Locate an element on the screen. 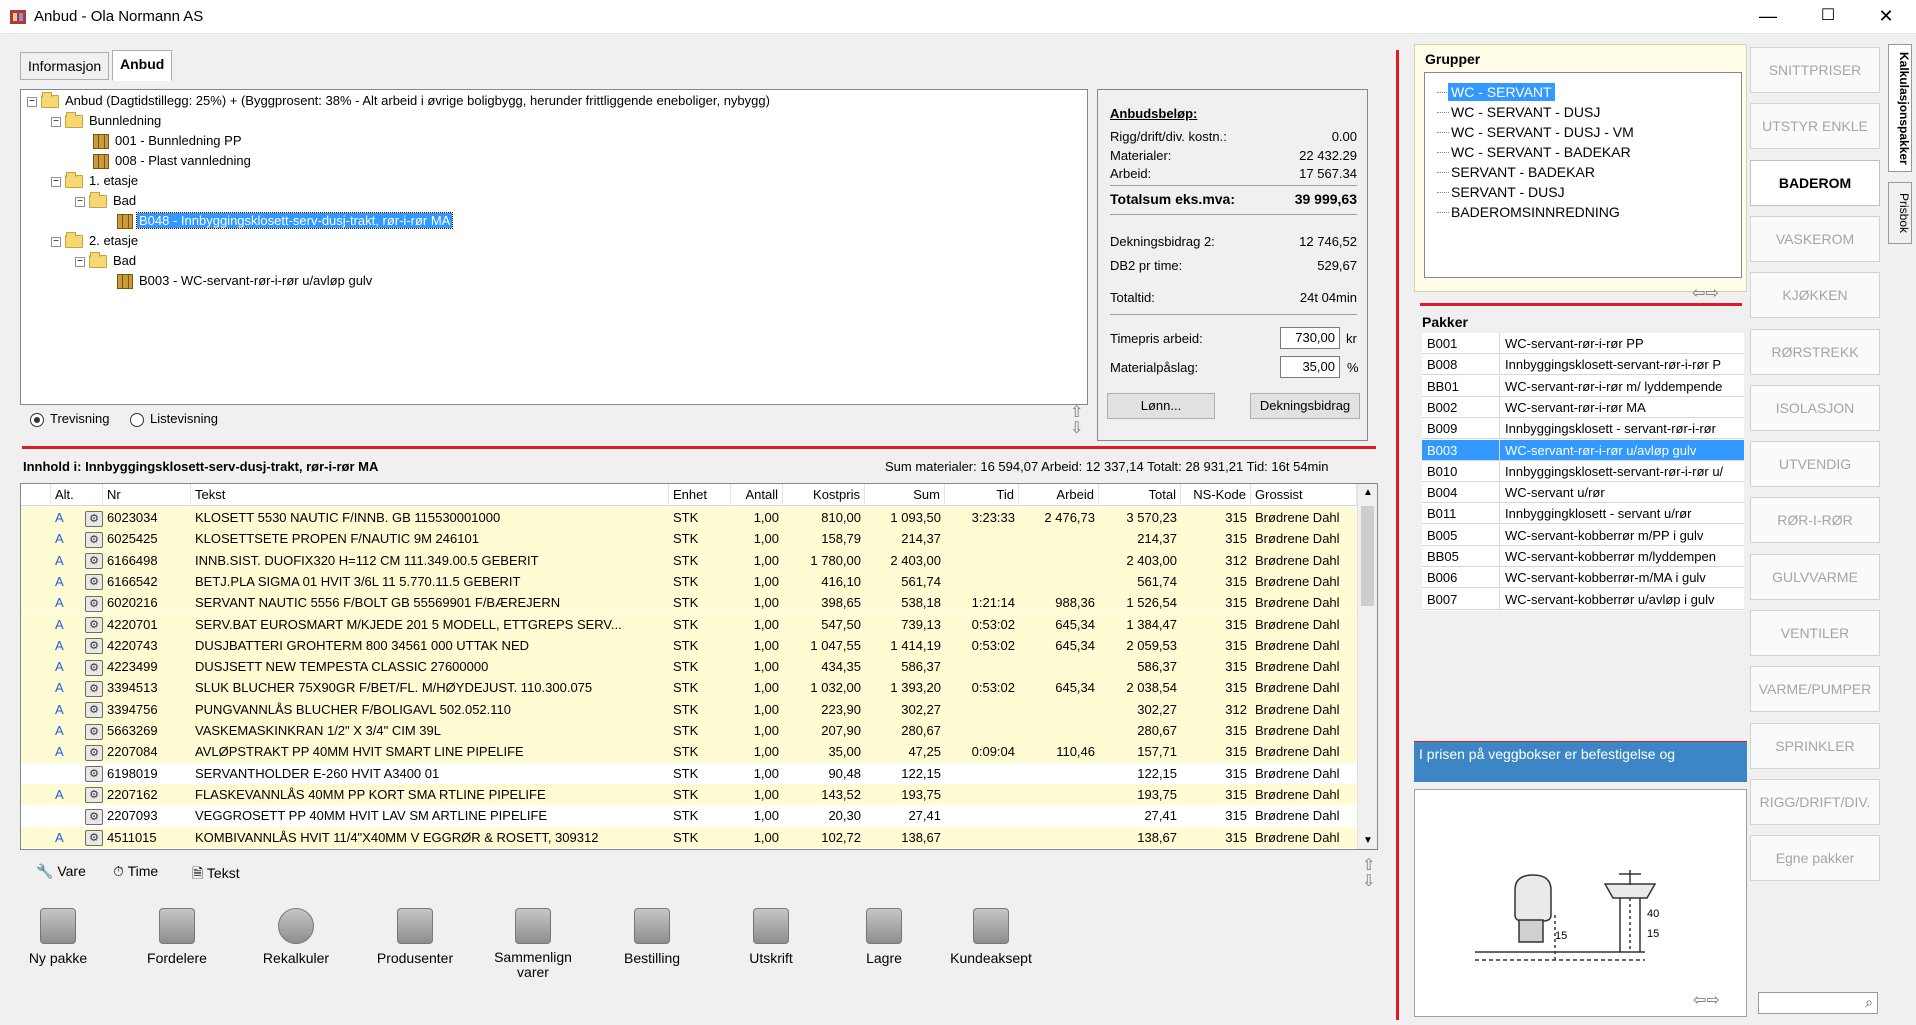 The image size is (1916, 1025). category-button: UTVENDIG is located at coordinates (1815, 464).